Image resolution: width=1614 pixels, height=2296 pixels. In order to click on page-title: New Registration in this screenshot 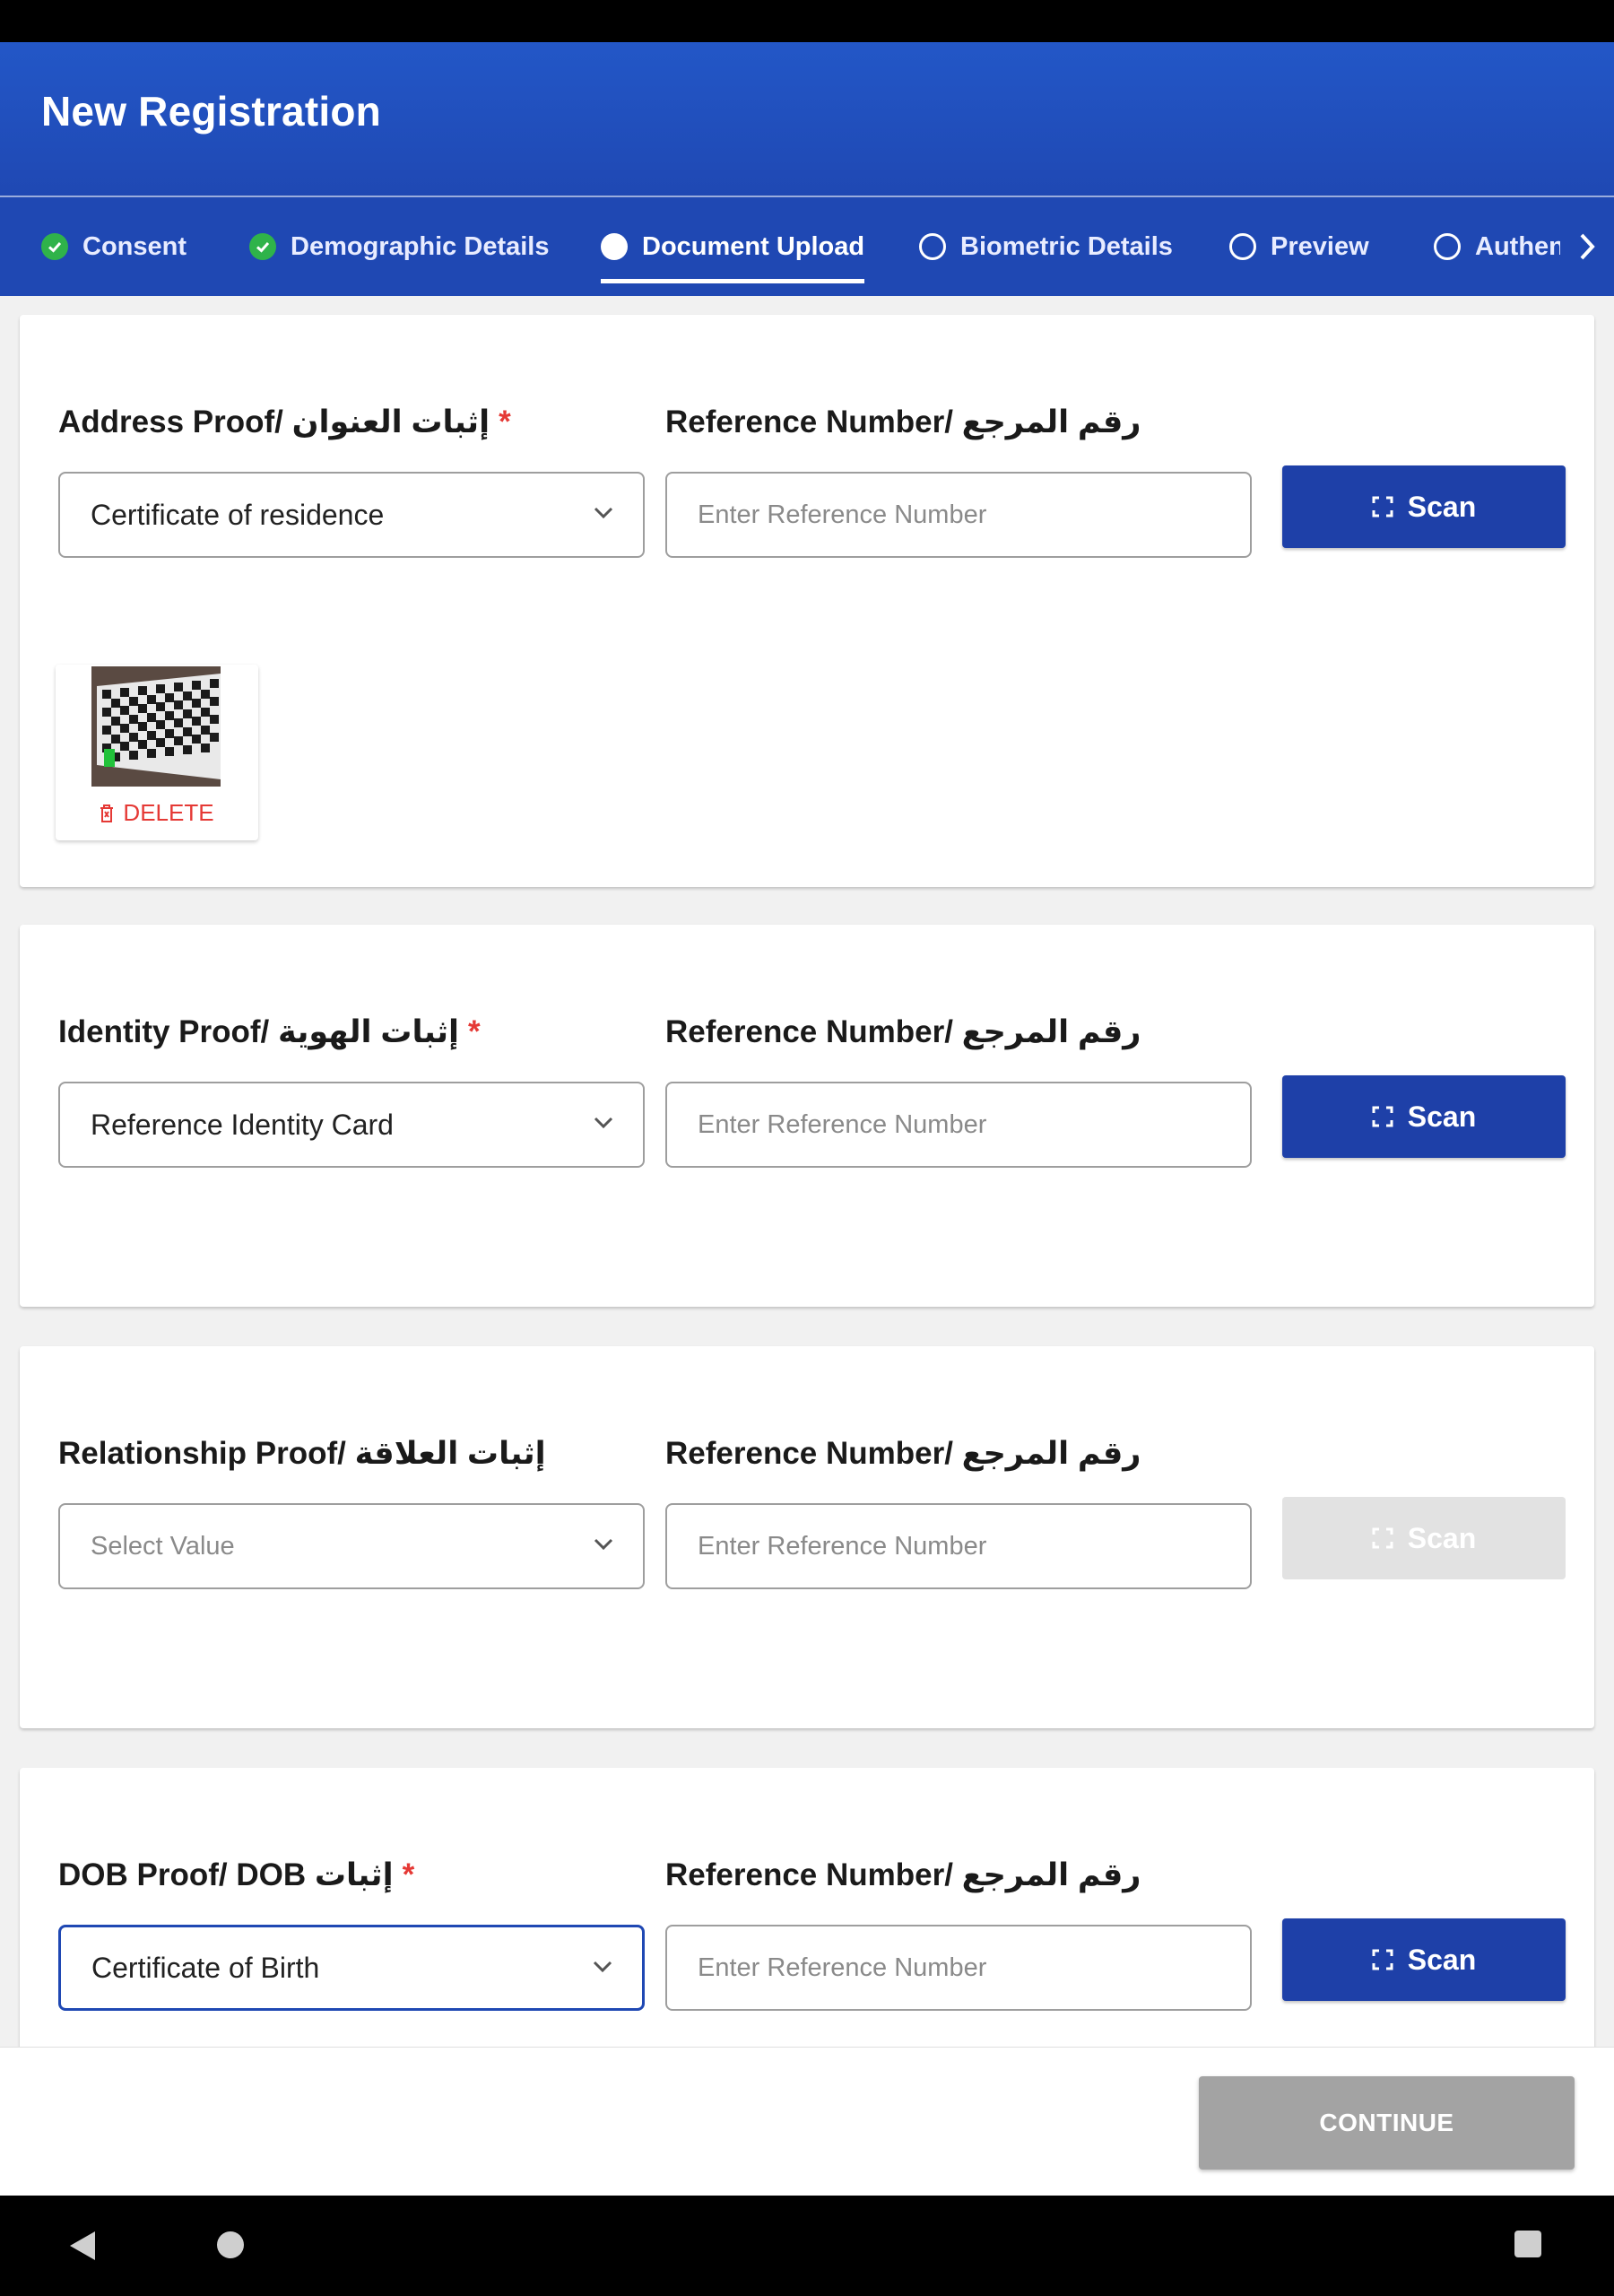, I will do `click(211, 111)`.